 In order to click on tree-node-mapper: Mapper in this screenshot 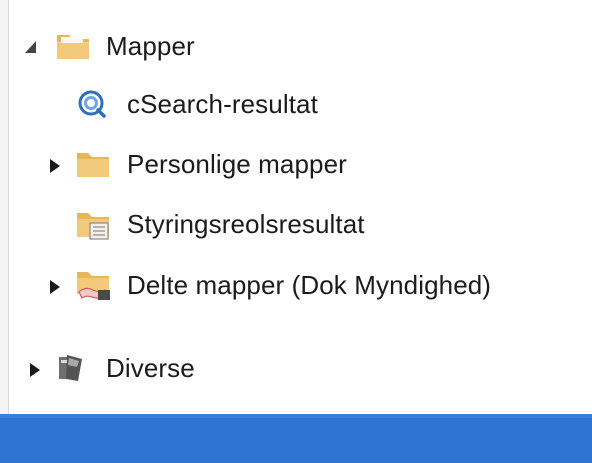, I will do `click(154, 46)`.